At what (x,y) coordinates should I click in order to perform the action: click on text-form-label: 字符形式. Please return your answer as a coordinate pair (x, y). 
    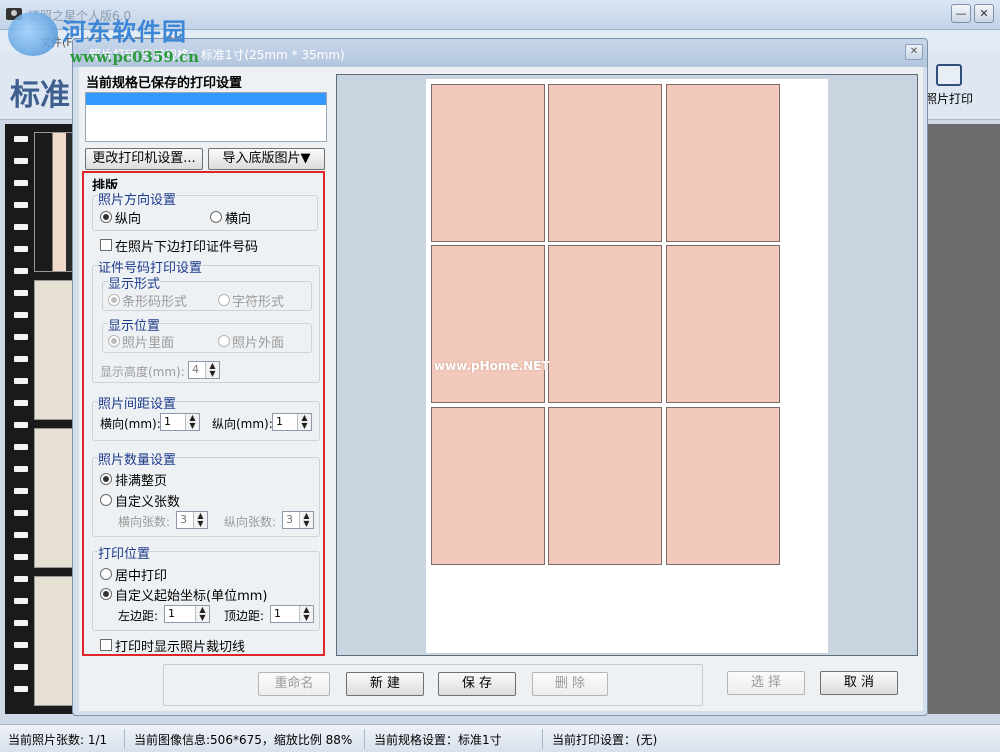
    Looking at the image, I should click on (258, 300).